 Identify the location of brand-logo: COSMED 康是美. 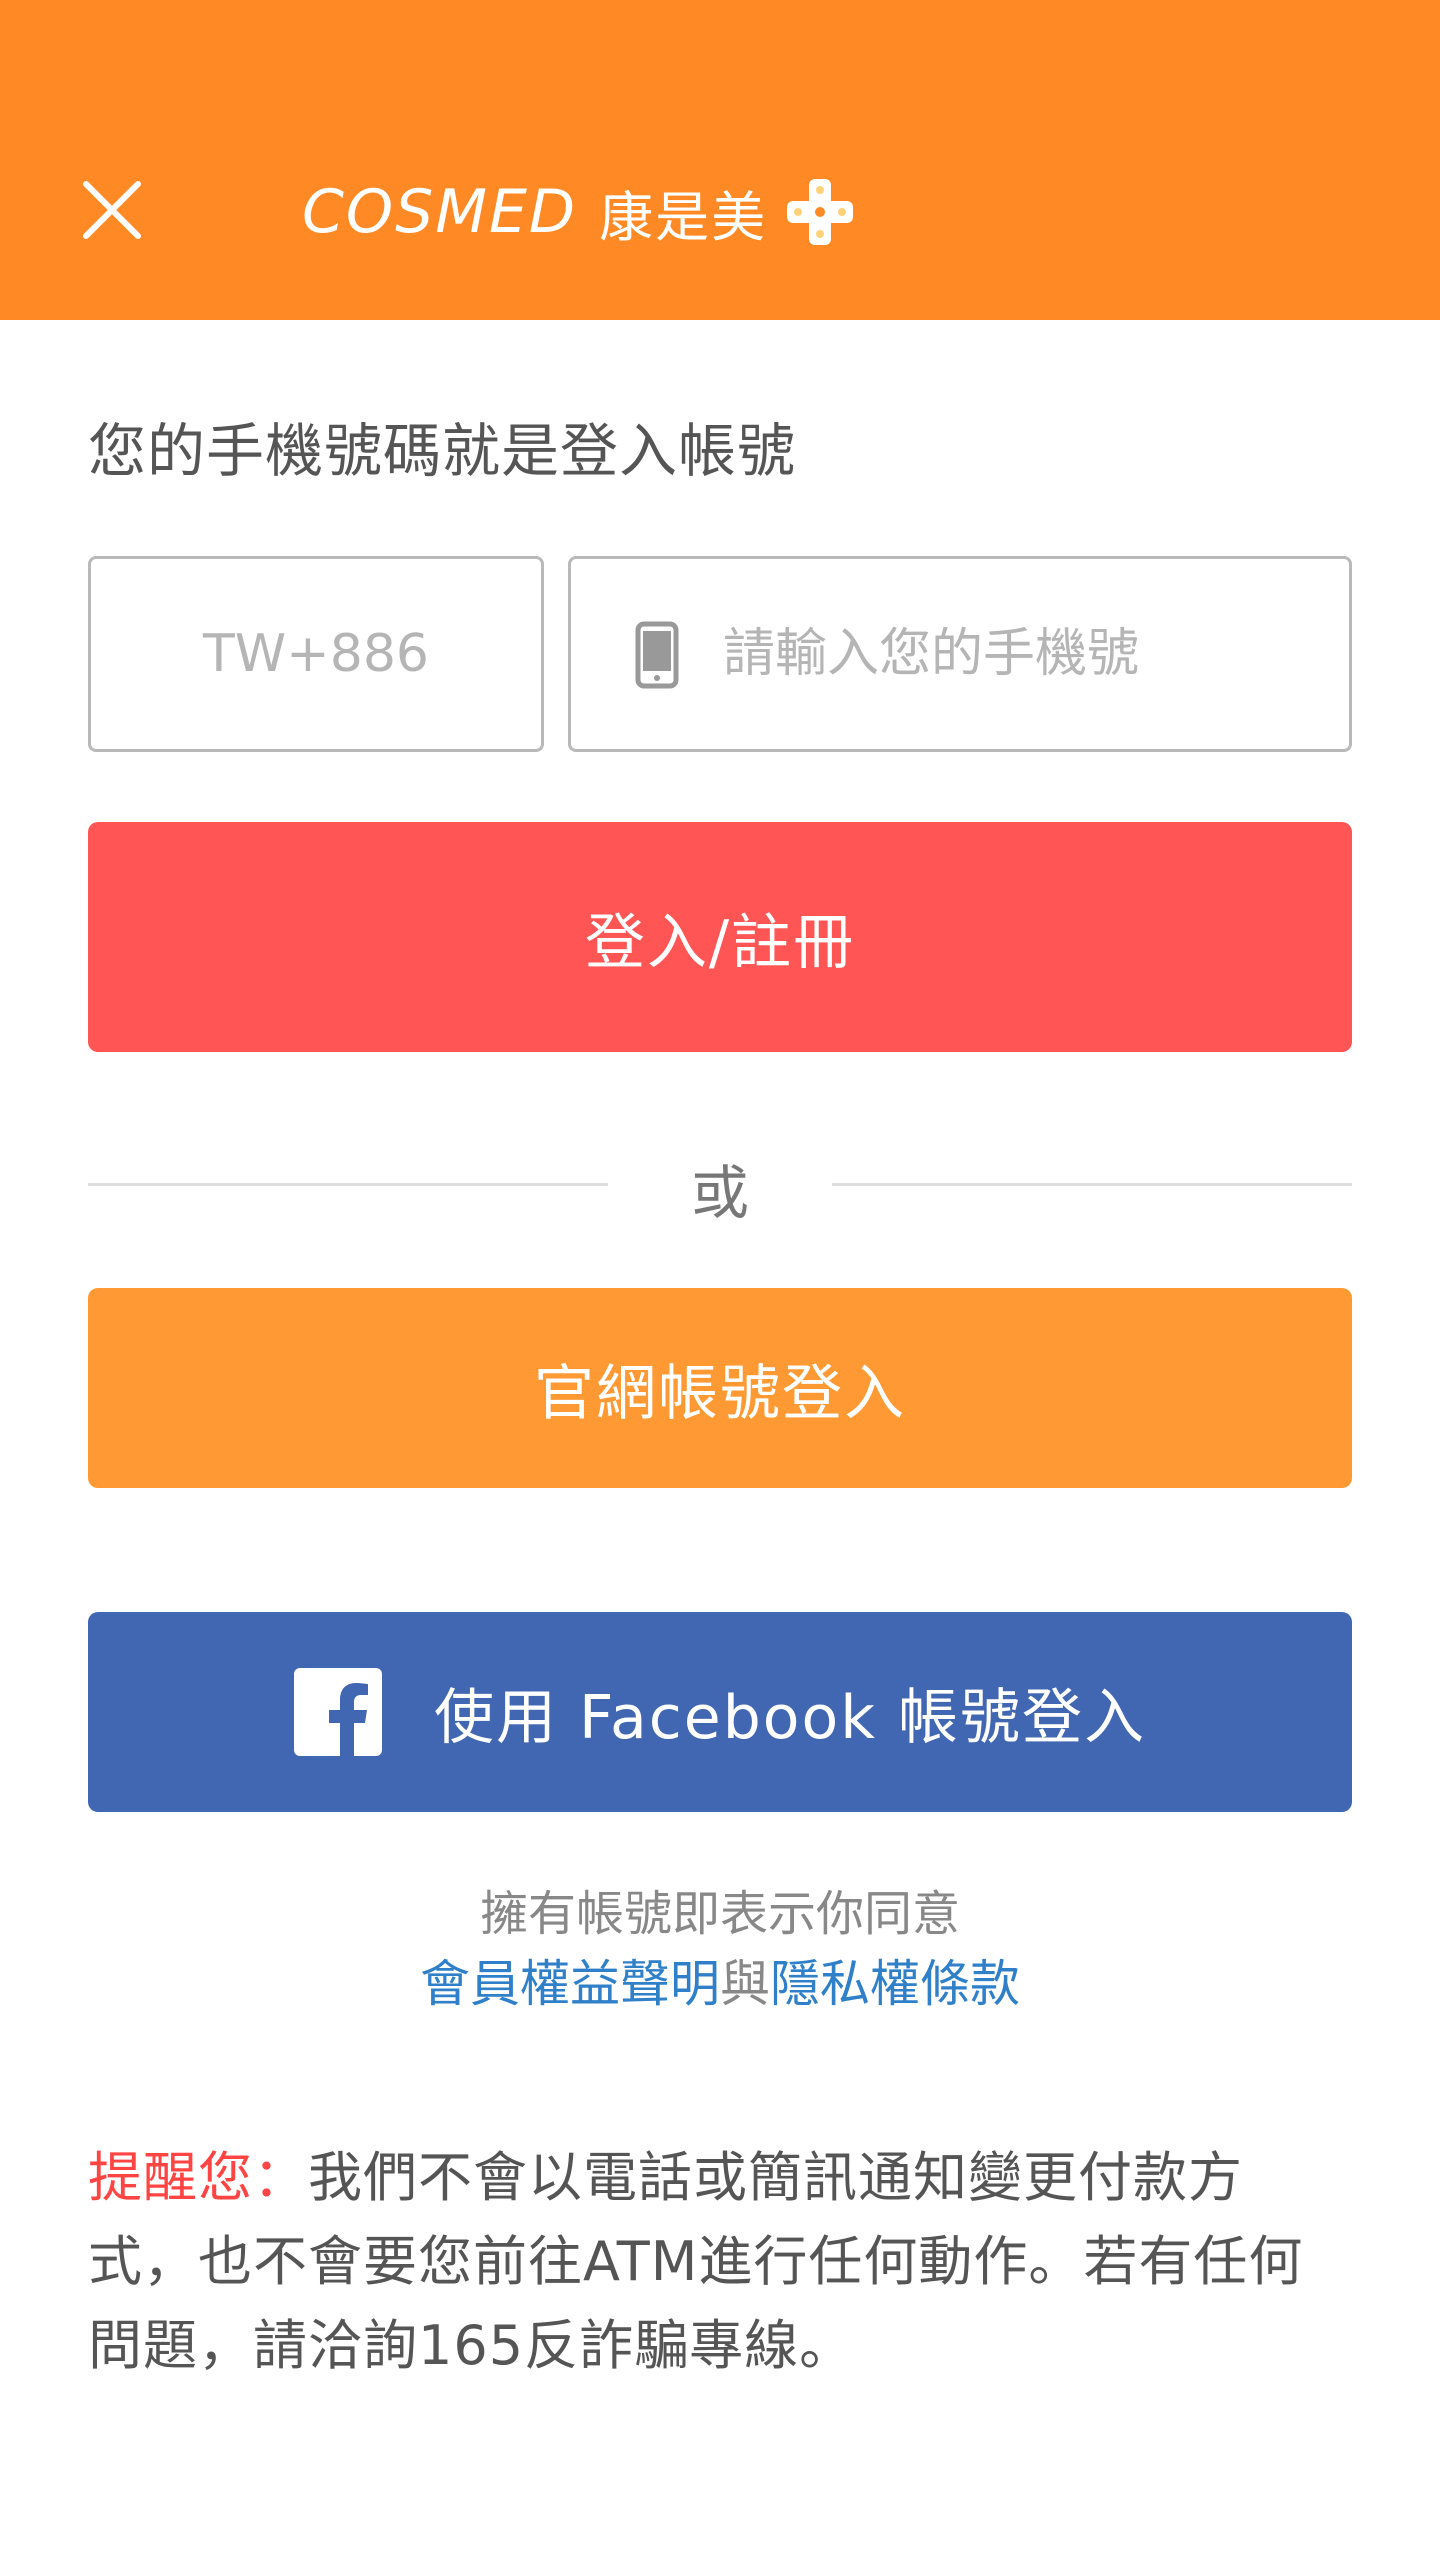
(578, 212).